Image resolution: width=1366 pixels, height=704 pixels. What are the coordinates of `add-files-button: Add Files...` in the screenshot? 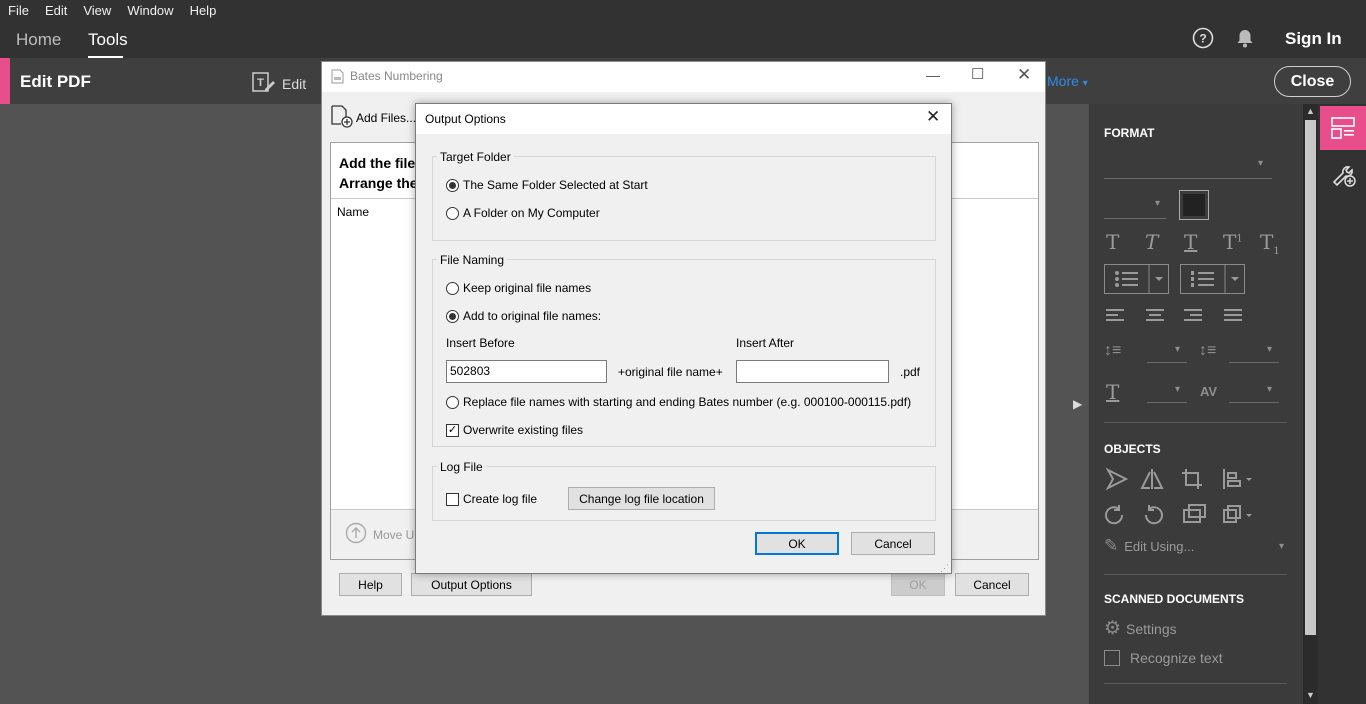 It's located at (373, 117).